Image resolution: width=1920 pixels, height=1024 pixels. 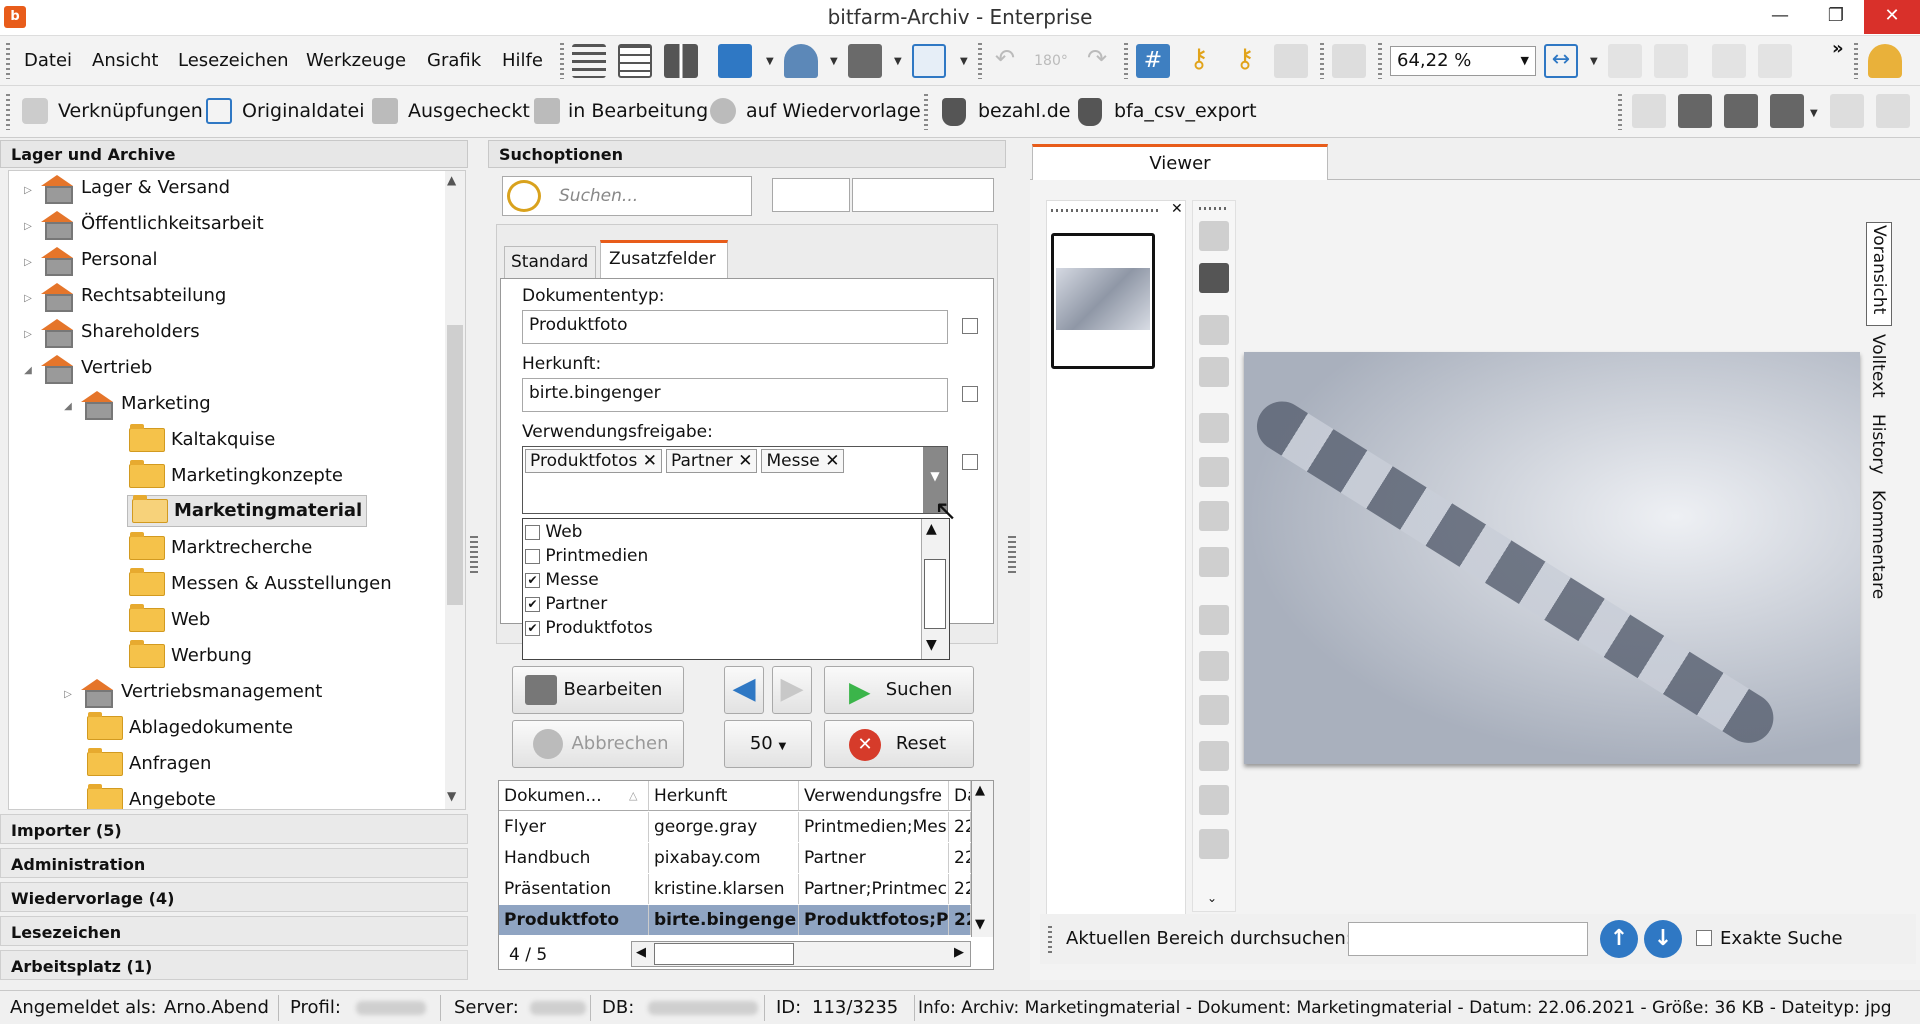 What do you see at coordinates (125, 60) in the screenshot?
I see `menu-ansicht: Ansicht` at bounding box center [125, 60].